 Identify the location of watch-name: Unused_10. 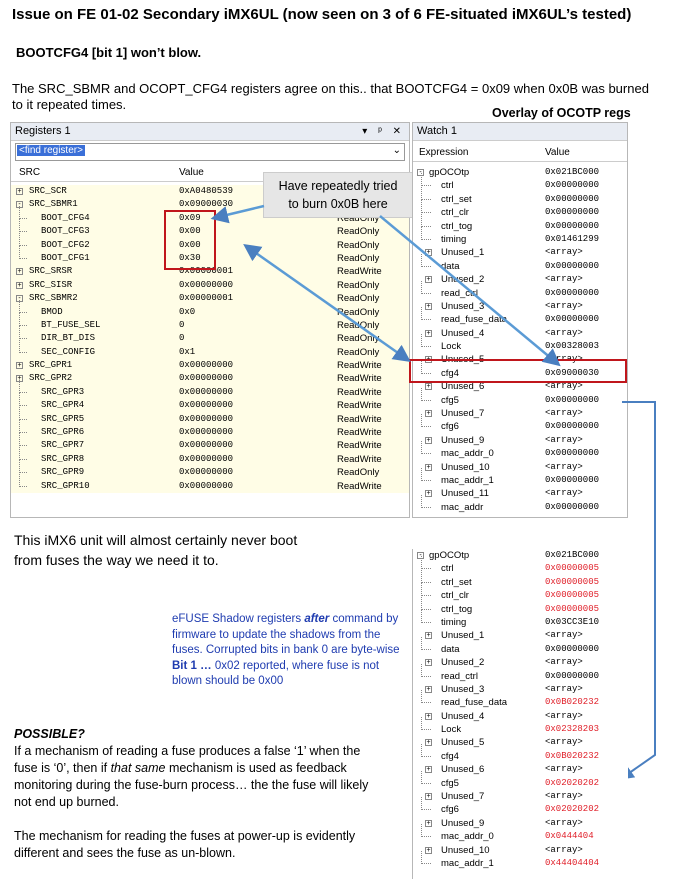
(465, 850).